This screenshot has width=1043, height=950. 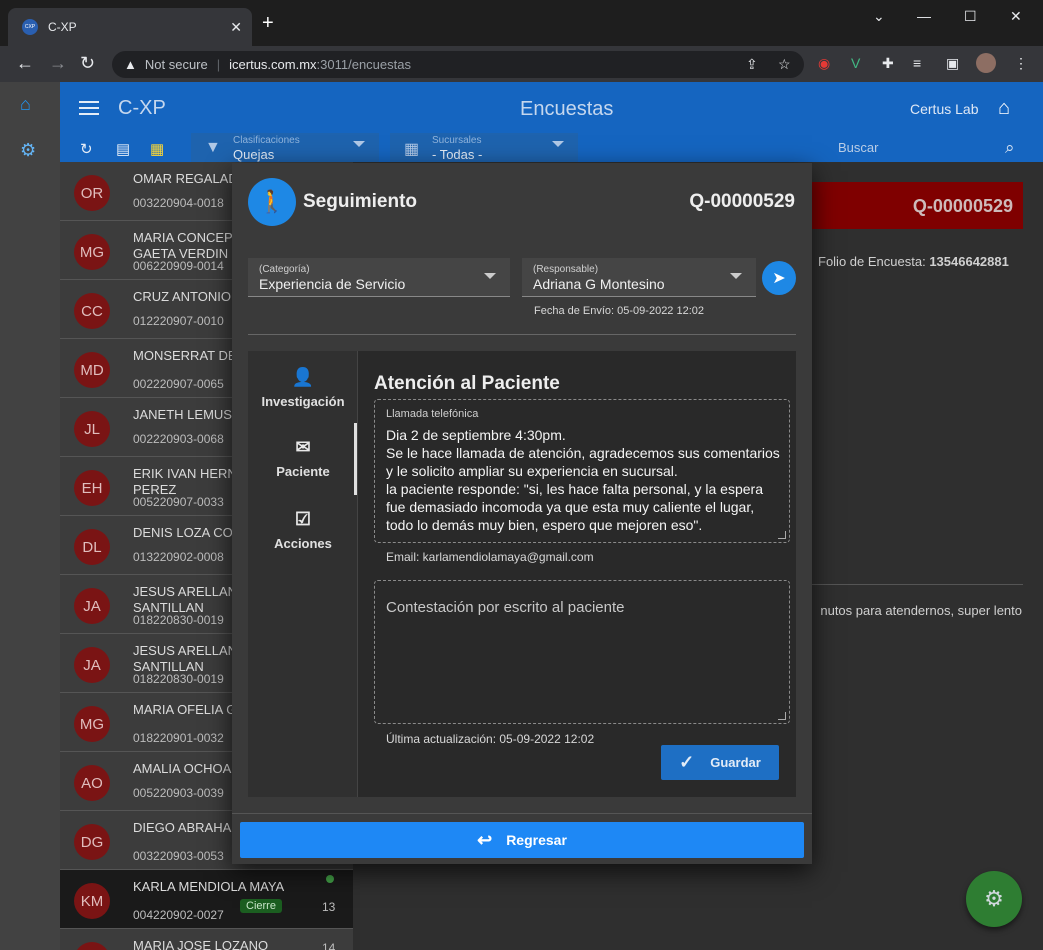 I want to click on online-dot, so click(x=330, y=879).